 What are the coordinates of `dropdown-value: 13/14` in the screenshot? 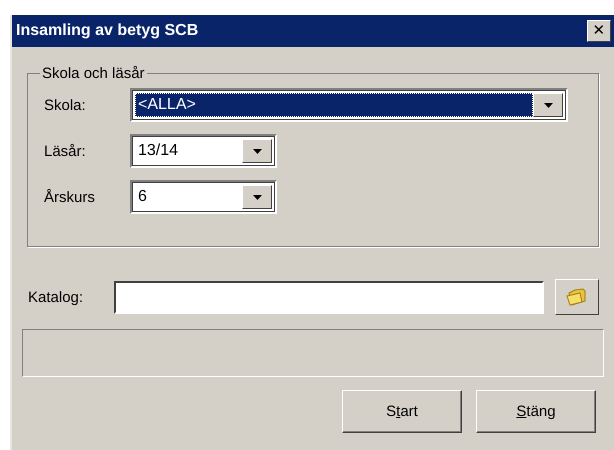 It's located at (158, 151).